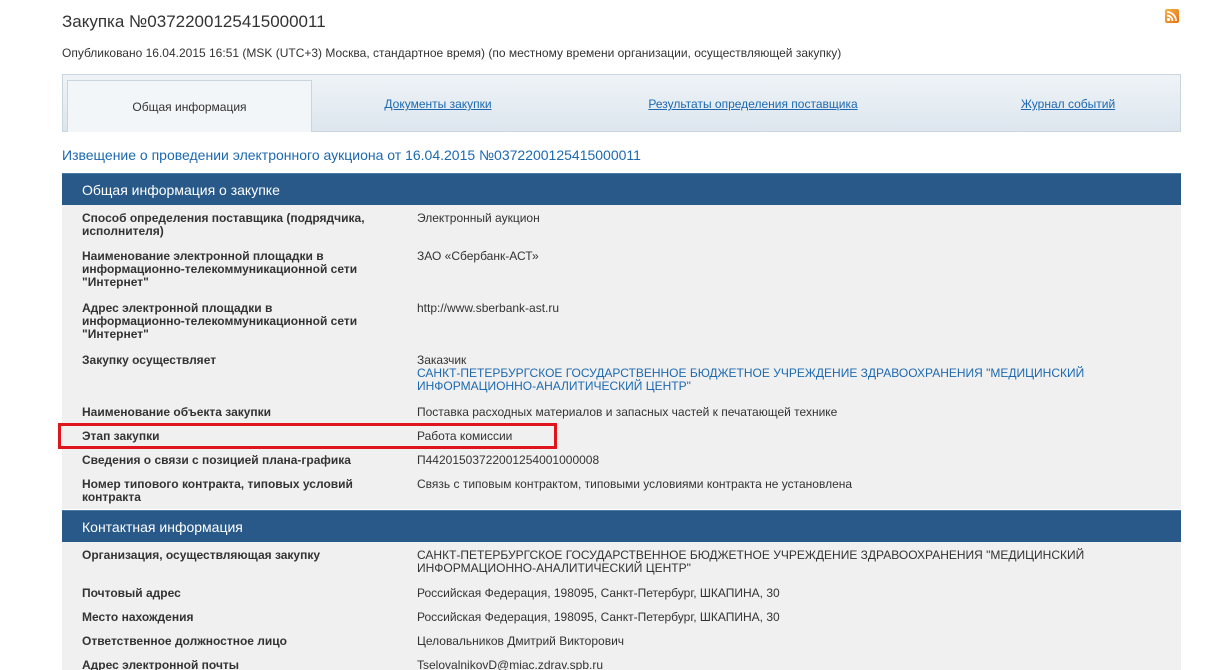  I want to click on stage-highlight-box, so click(307, 436).